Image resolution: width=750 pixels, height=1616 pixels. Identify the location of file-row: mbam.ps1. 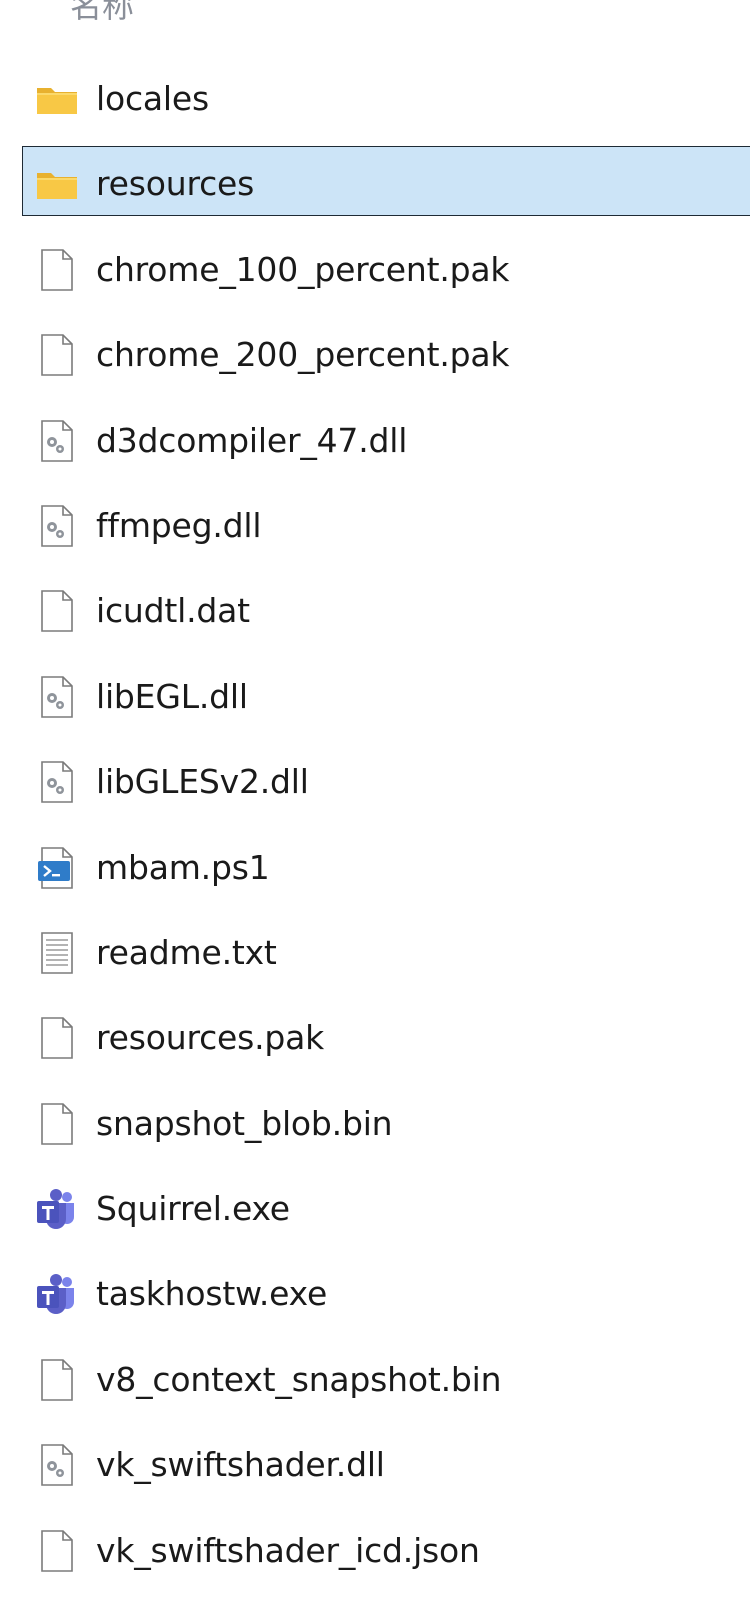
(375, 869).